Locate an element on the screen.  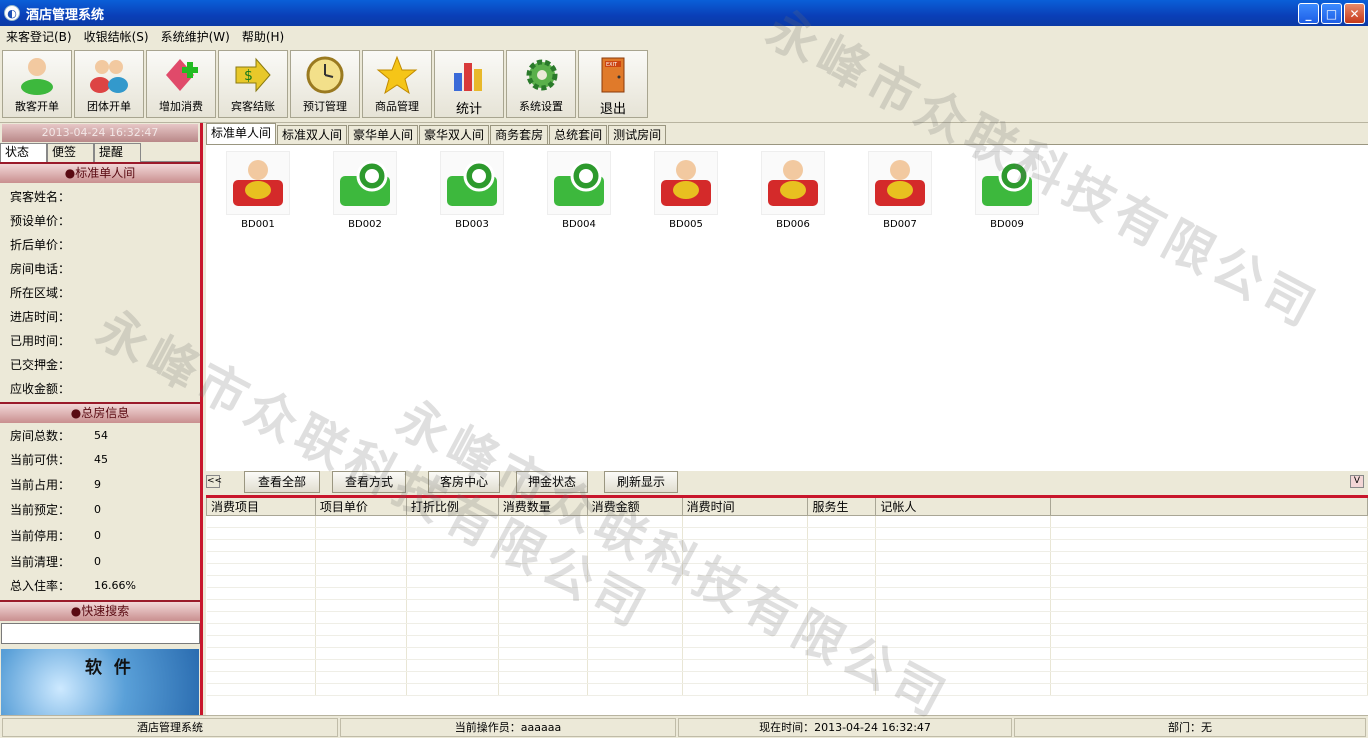
column-amount: 消费金额 is located at coordinates (634, 507).